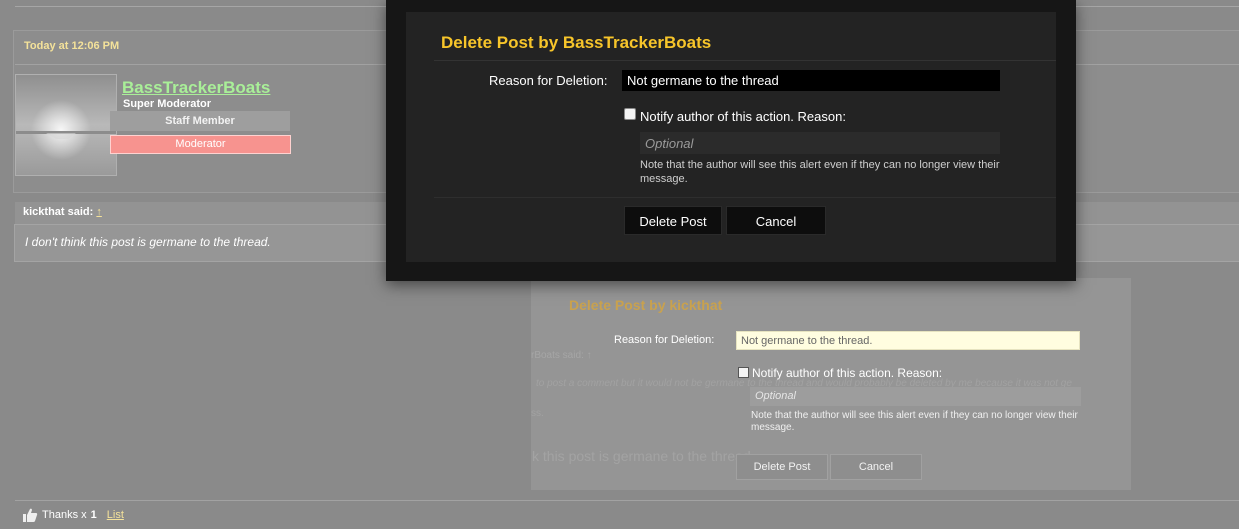  I want to click on ghost-faint-misc: ss., so click(537, 413).